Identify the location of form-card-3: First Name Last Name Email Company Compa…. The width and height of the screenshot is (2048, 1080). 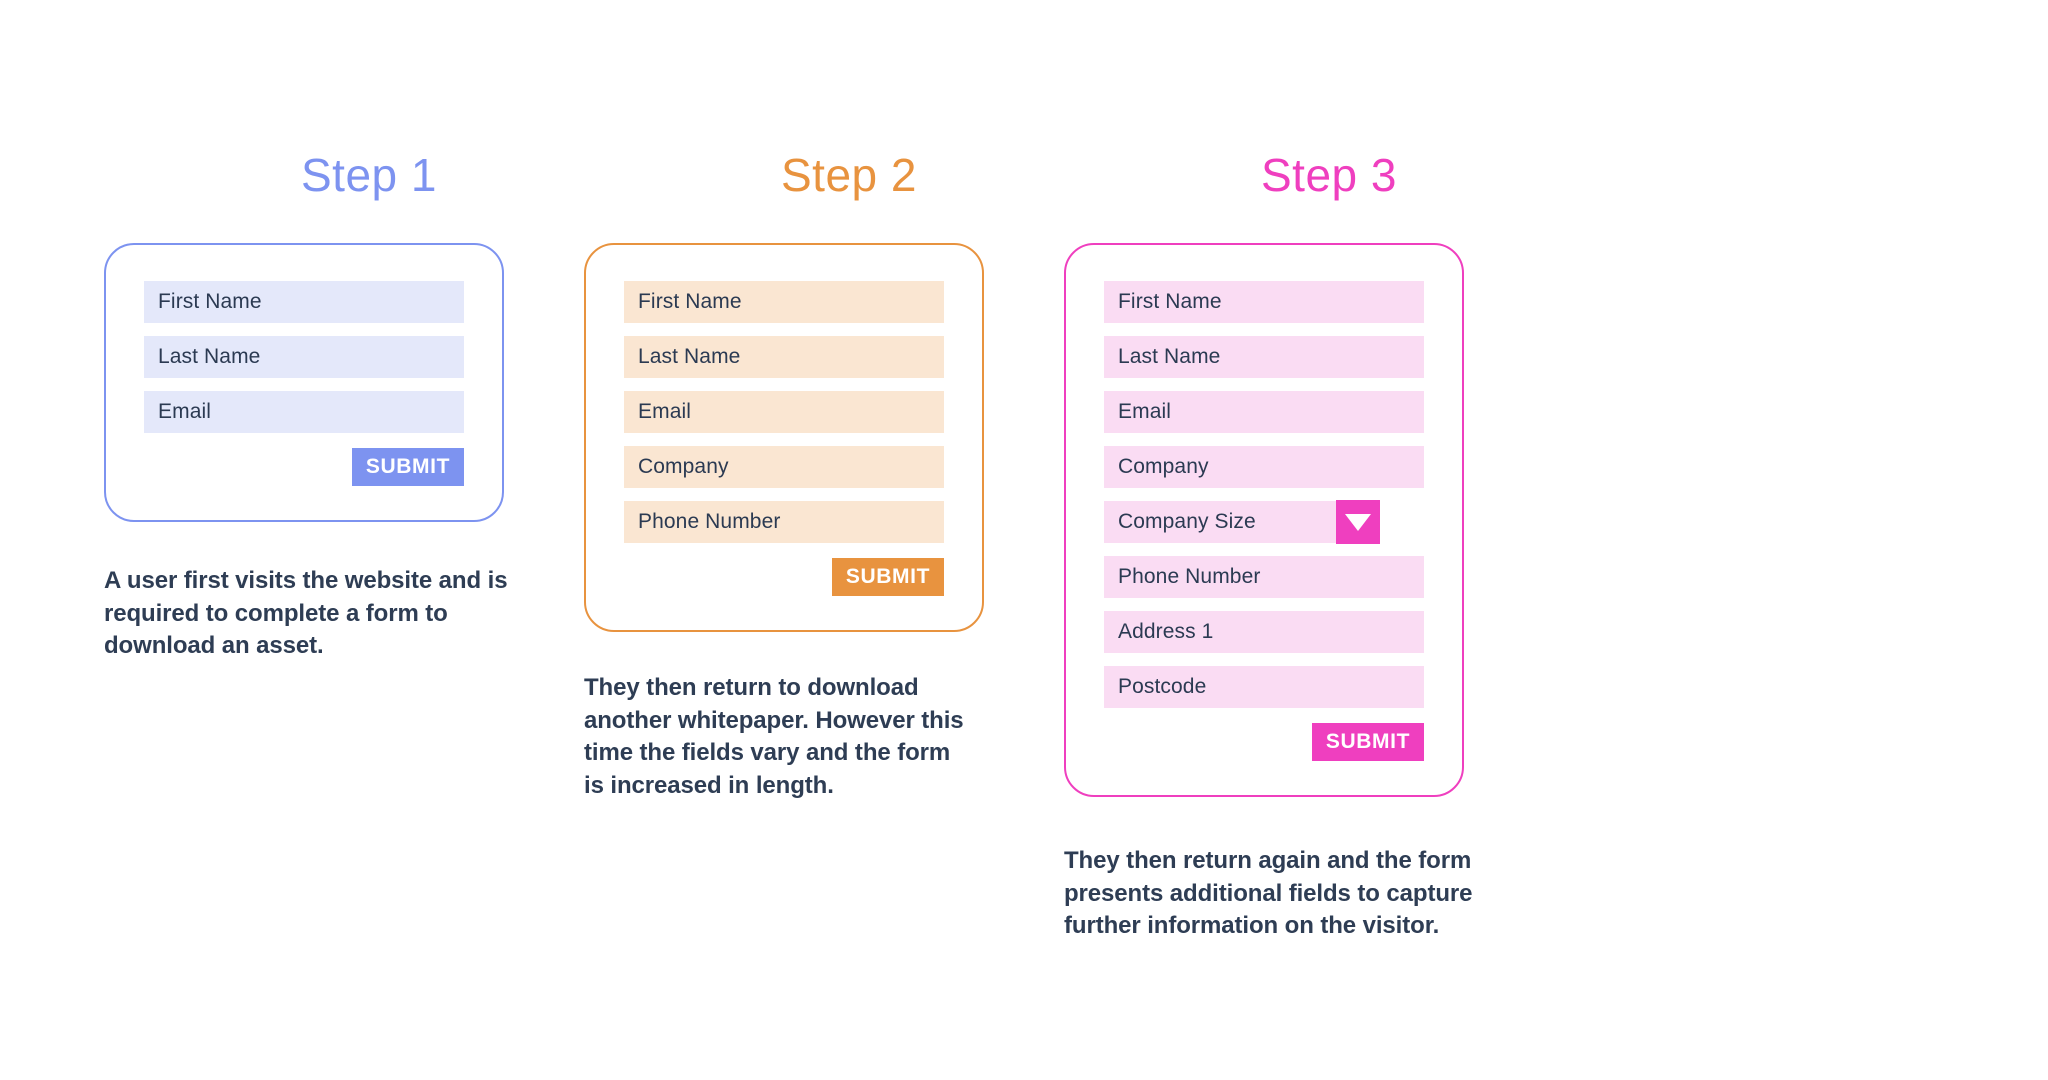
(1264, 520).